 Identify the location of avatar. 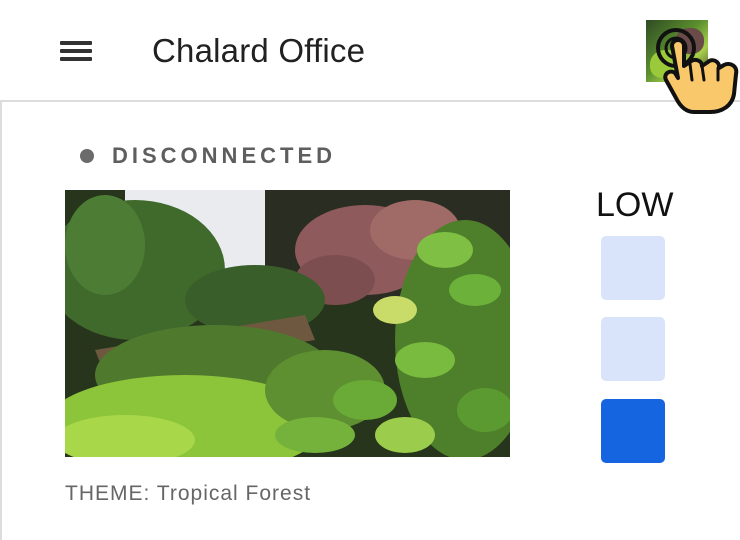
(677, 51).